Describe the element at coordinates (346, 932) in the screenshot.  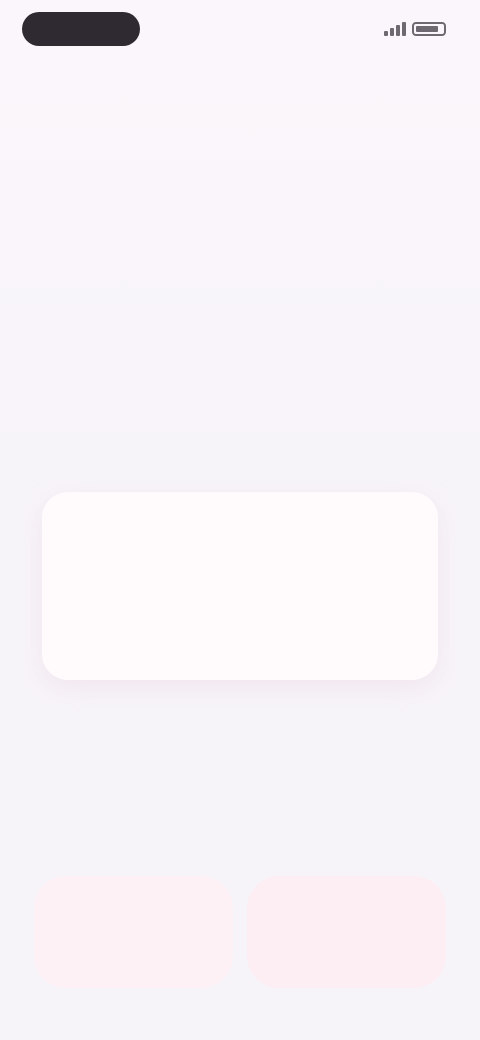
I see `right-action-button` at that location.